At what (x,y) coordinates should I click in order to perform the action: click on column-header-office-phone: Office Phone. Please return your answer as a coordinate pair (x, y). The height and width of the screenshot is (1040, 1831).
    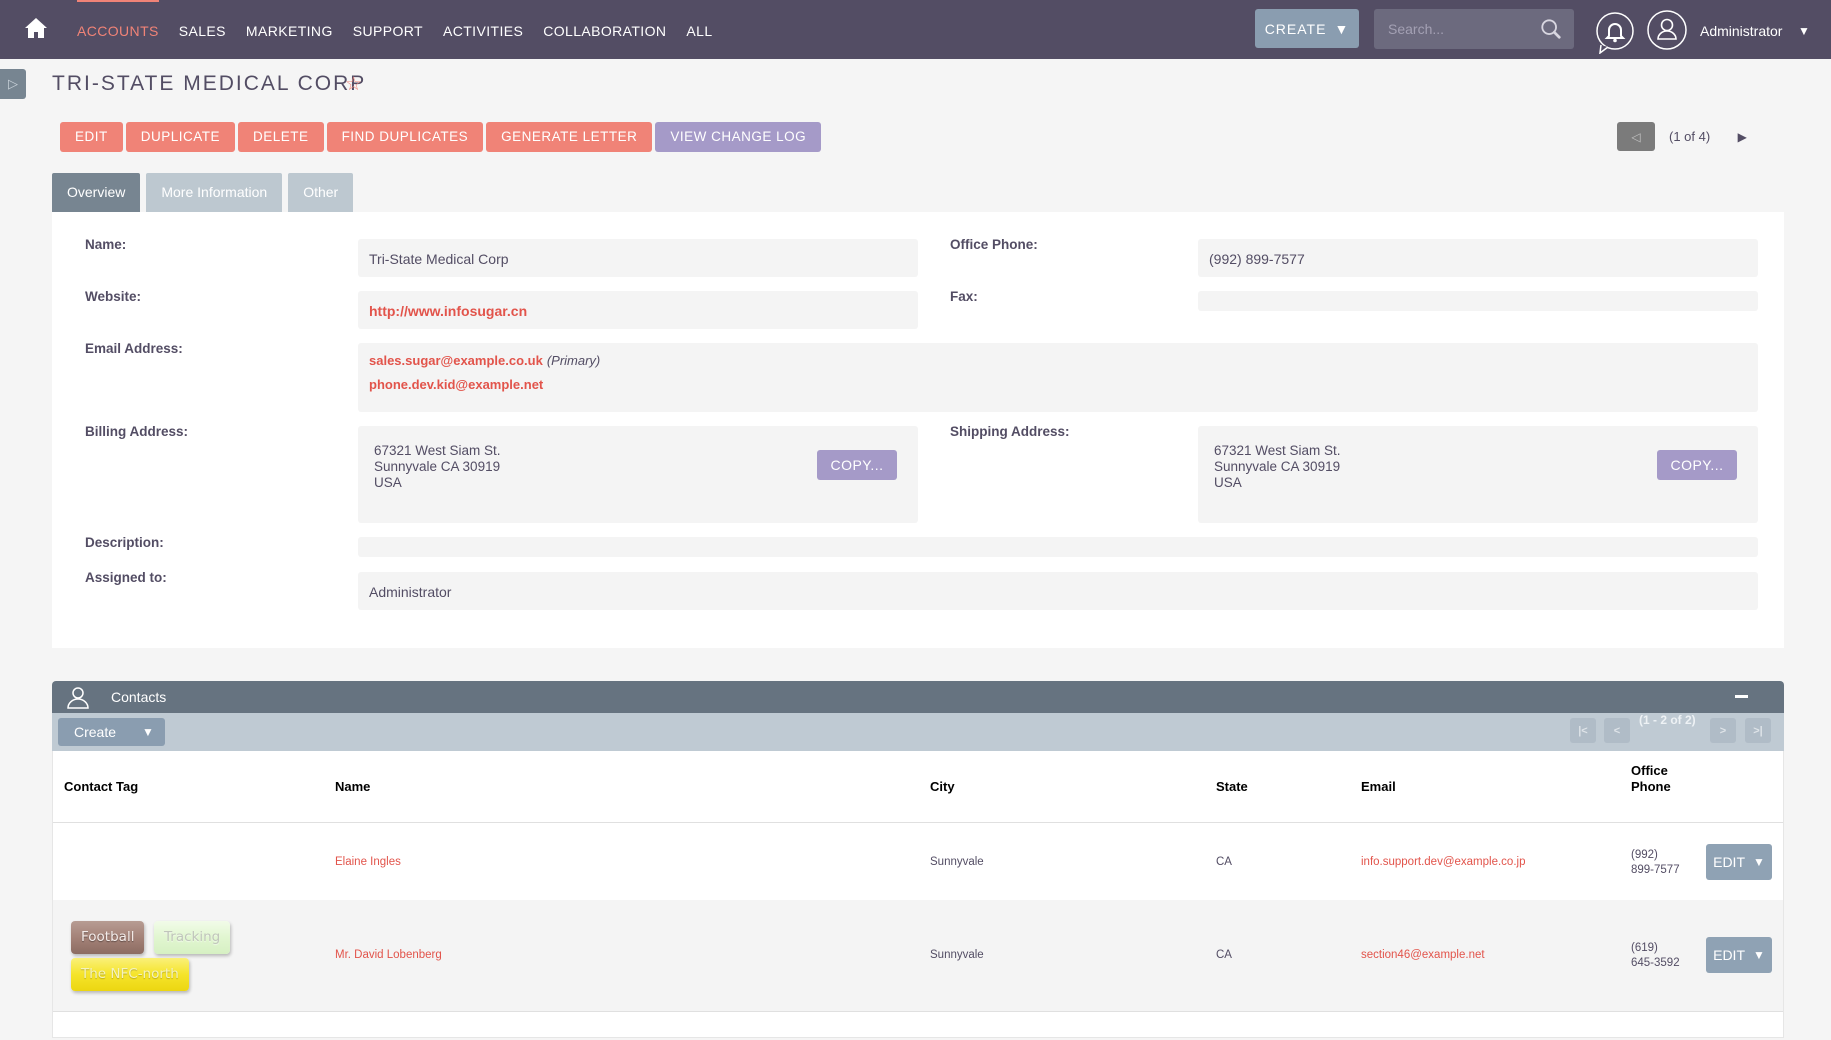
    Looking at the image, I should click on (1651, 779).